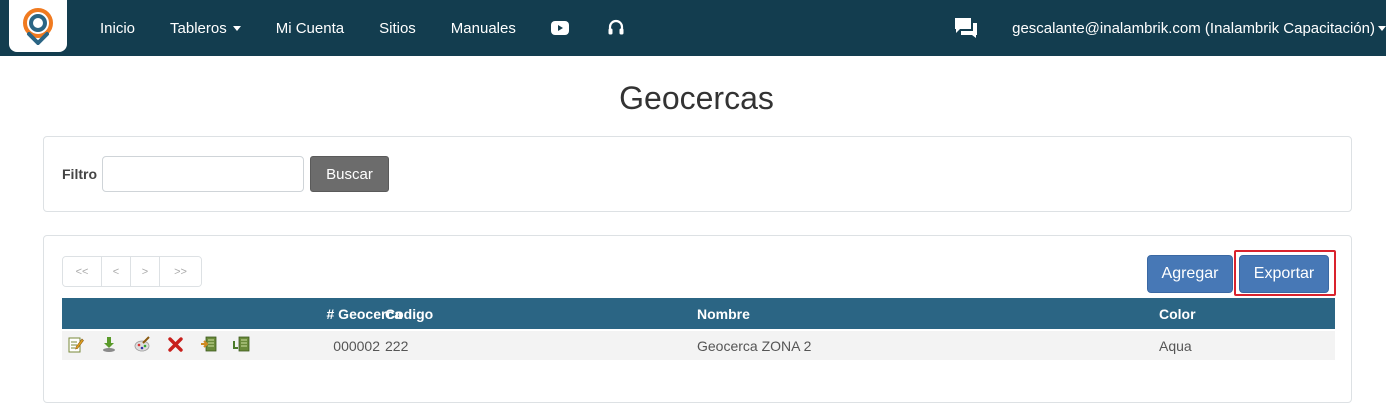 The image size is (1386, 411). What do you see at coordinates (356, 346) in the screenshot?
I see `cell-geocerca-num: 000002` at bounding box center [356, 346].